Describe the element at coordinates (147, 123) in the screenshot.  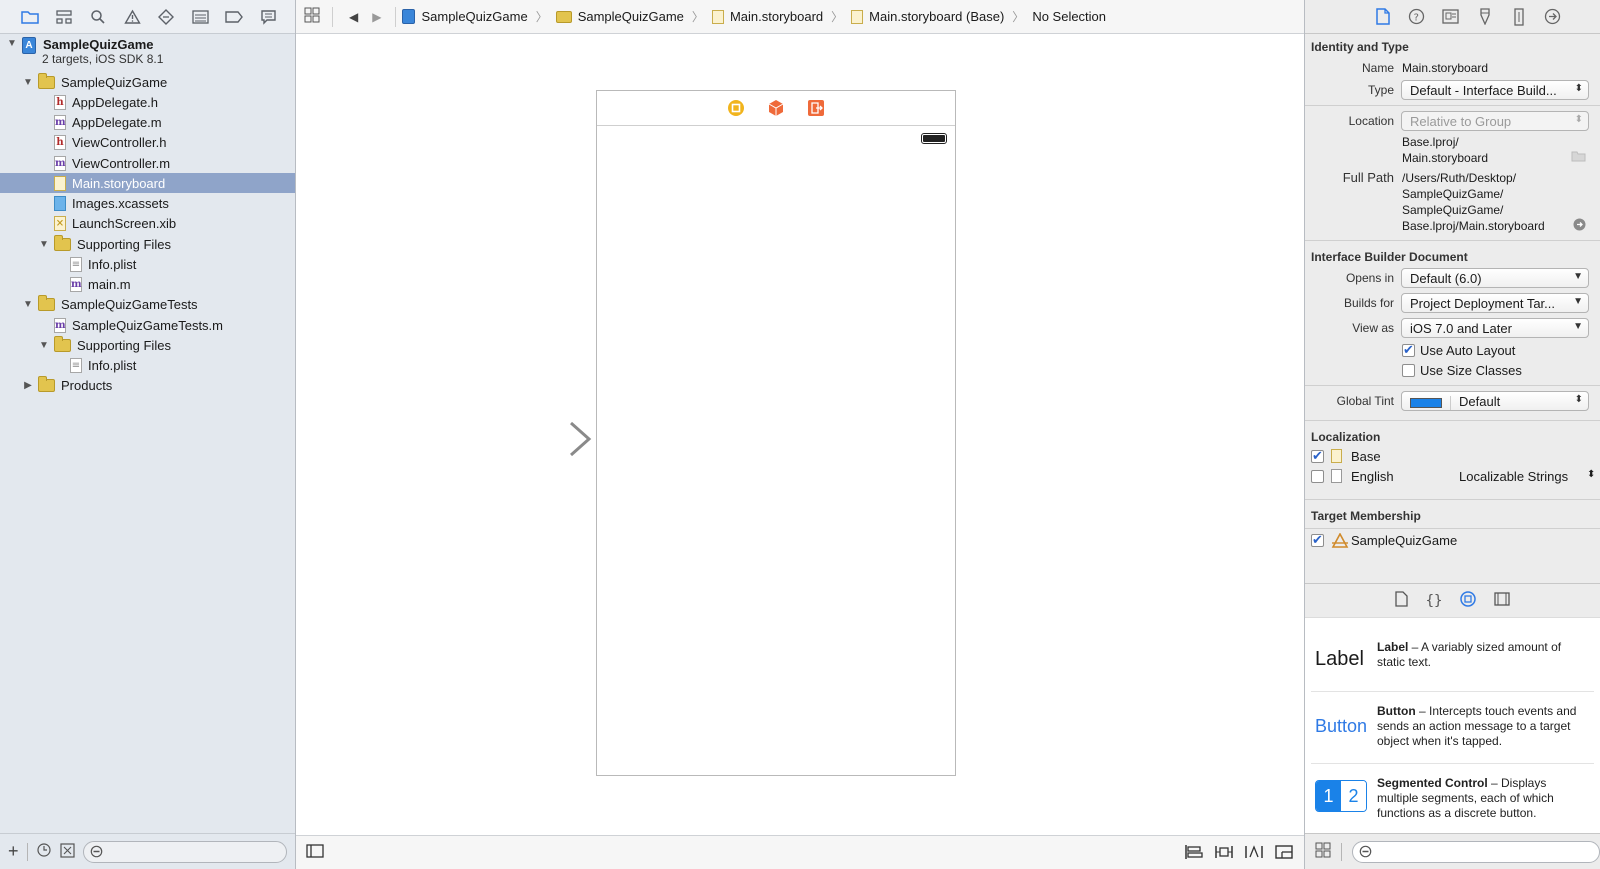
I see `file-row: m AppDelegate.m` at that location.